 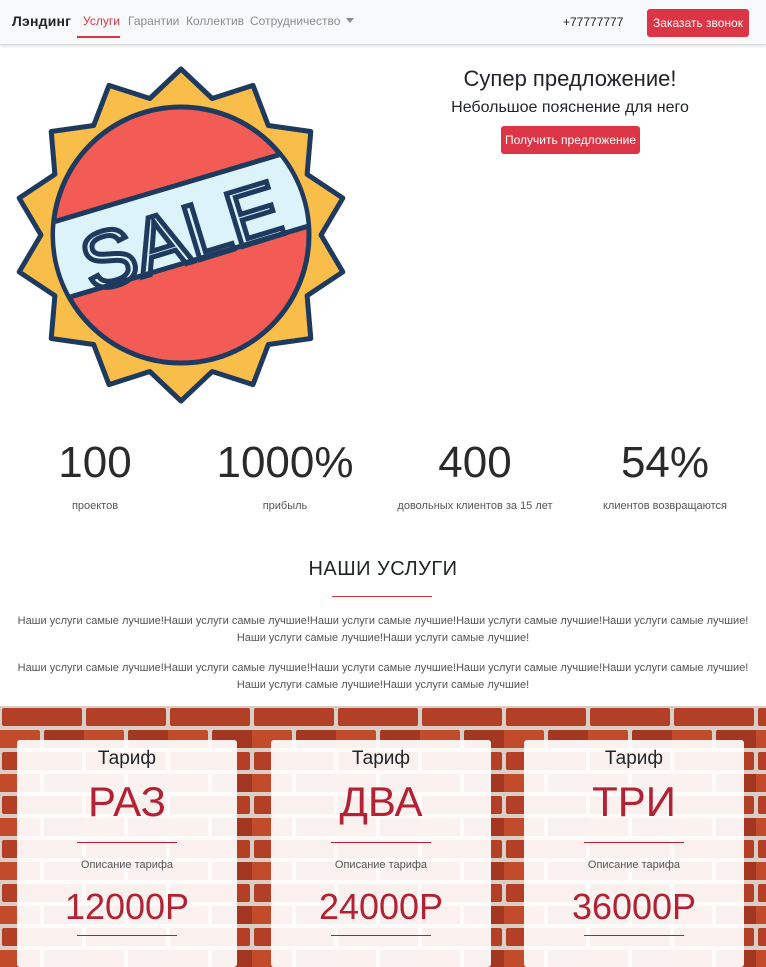 I want to click on nav-item-guarantees: Гарантии, so click(x=153, y=21).